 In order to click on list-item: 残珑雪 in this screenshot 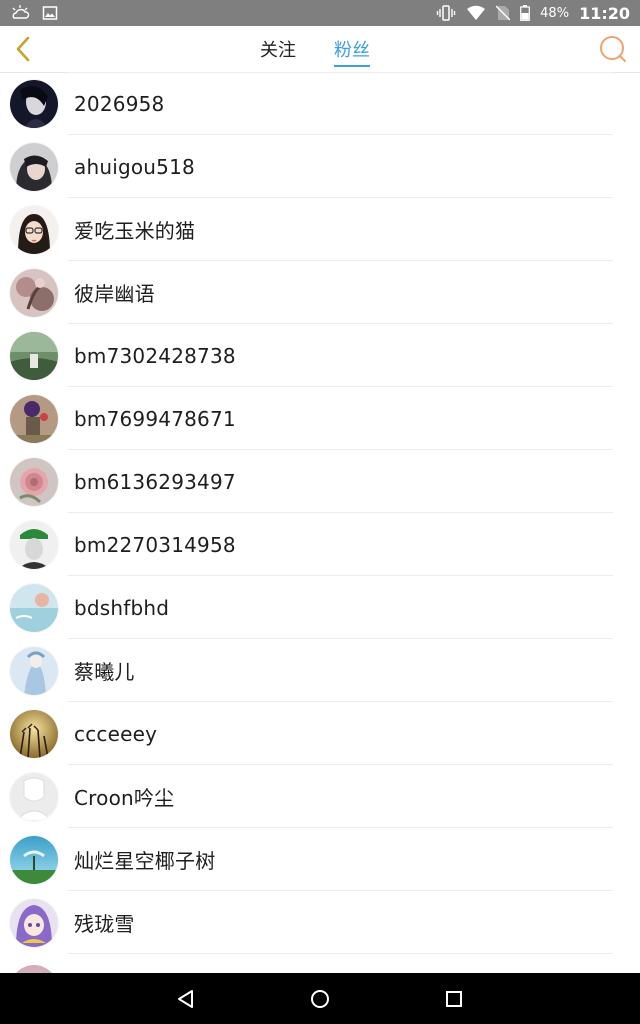, I will do `click(320, 922)`.